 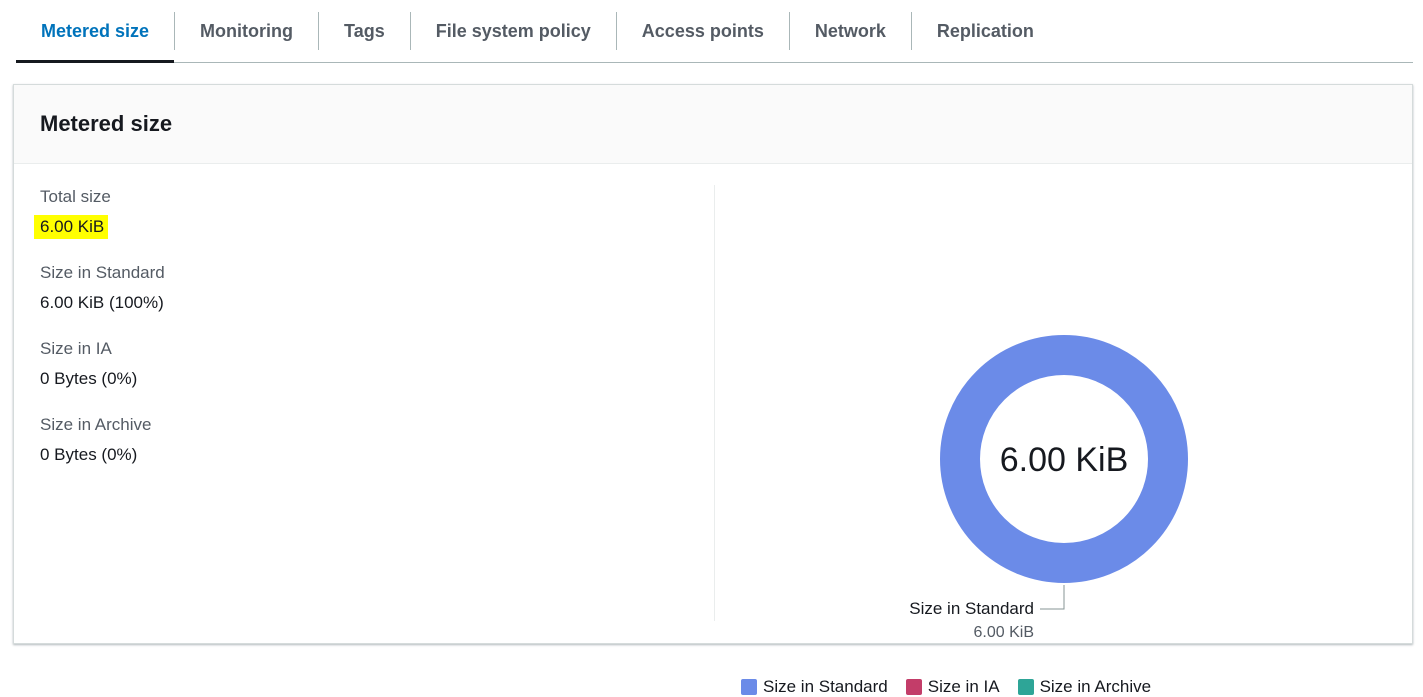 What do you see at coordinates (365, 364) in the screenshot?
I see `stat-size-ia: Size in IA 0 Bytes (0%)` at bounding box center [365, 364].